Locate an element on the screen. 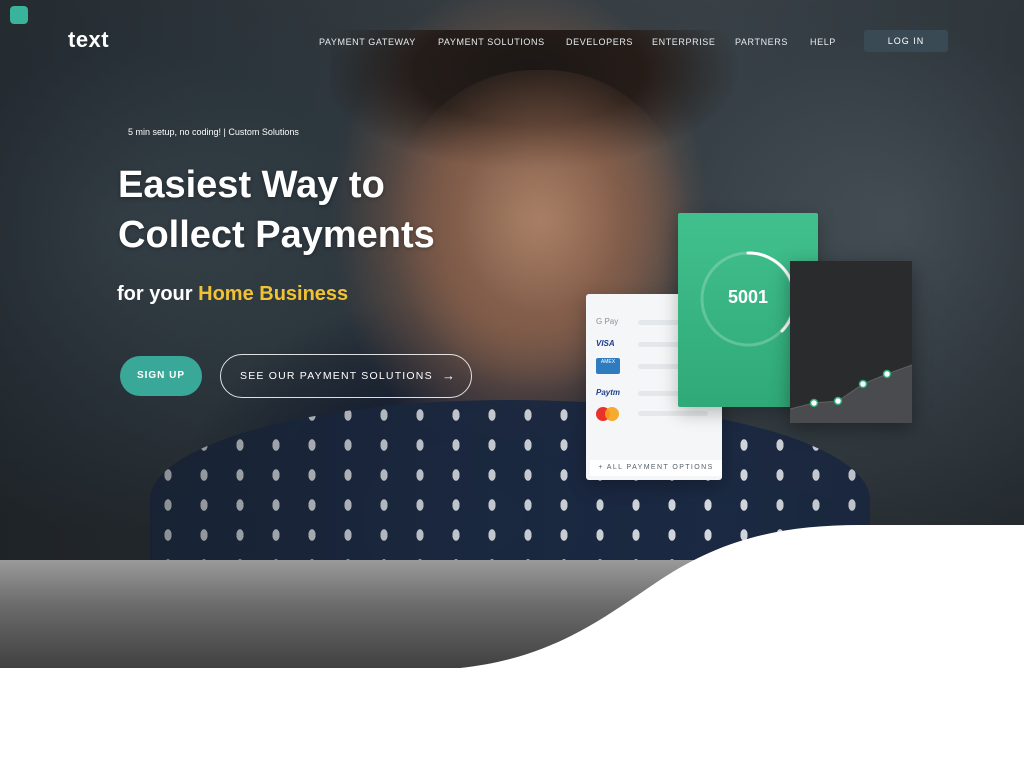 The image size is (1024, 768). nav-developers: DEVELOPERS is located at coordinates (599, 42).